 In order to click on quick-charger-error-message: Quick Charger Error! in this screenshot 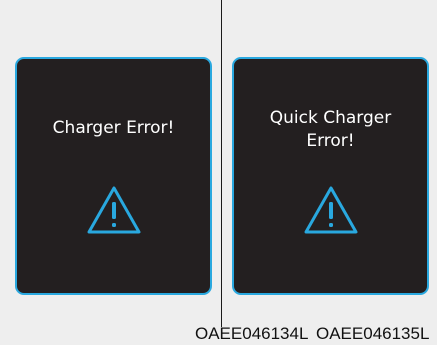, I will do `click(330, 129)`.